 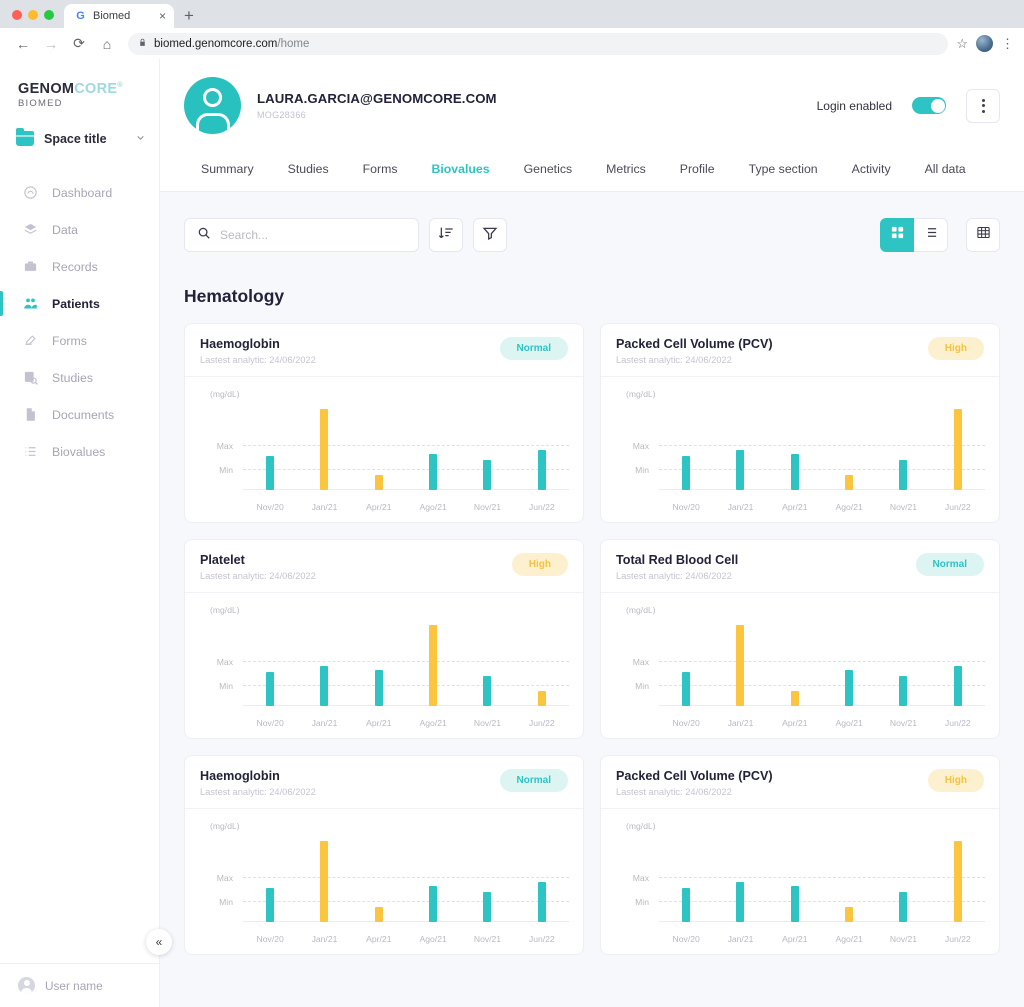 What do you see at coordinates (270, 723) in the screenshot?
I see `chart-x-tick-label: Nov/20` at bounding box center [270, 723].